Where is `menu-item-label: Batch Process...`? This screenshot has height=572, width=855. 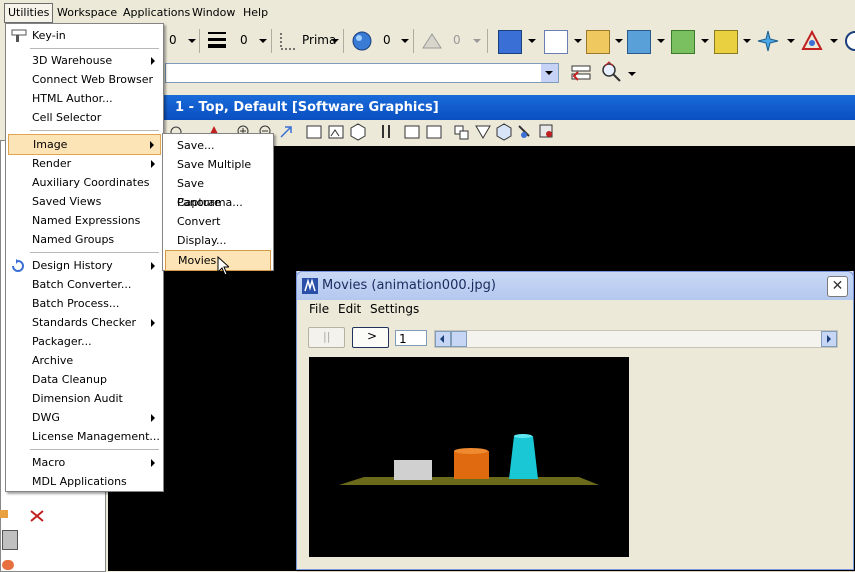 menu-item-label: Batch Process... is located at coordinates (76, 303).